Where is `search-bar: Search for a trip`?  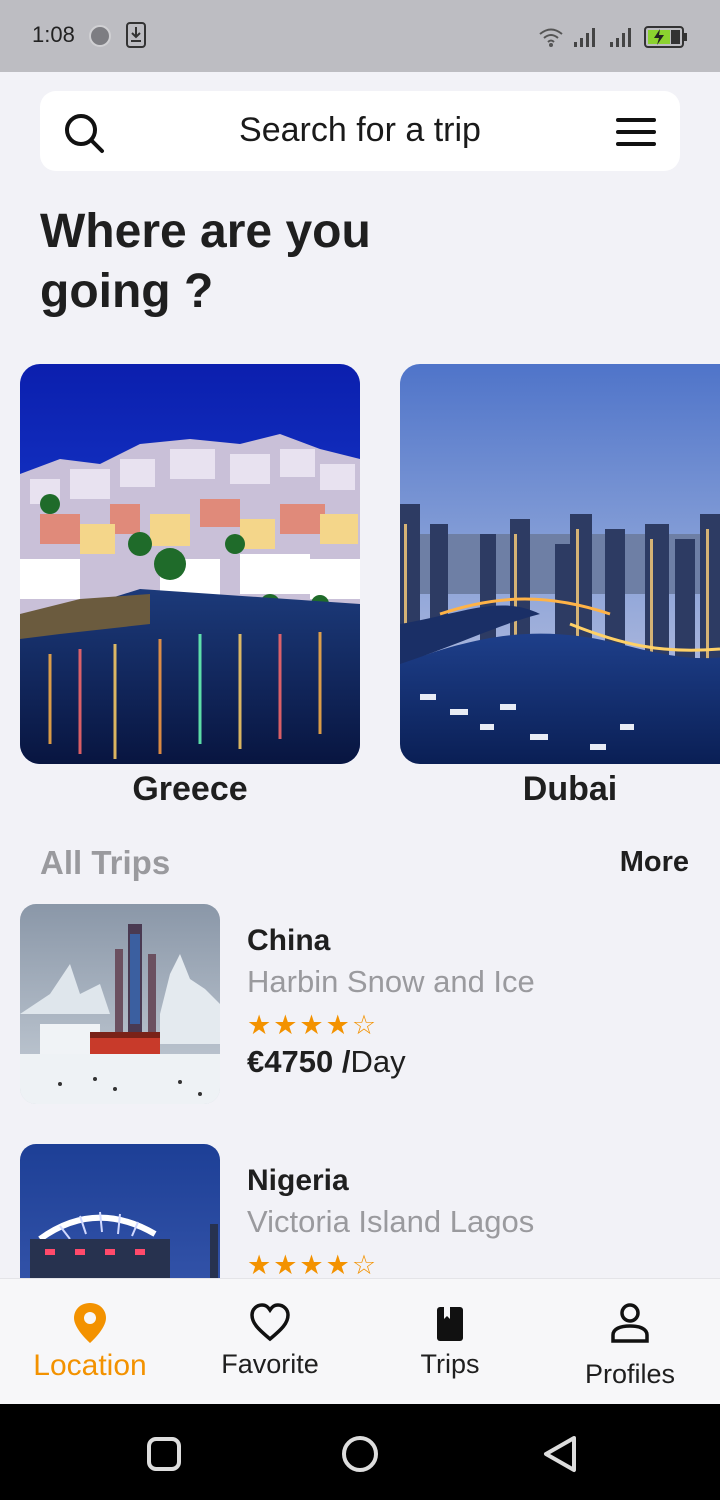
search-bar: Search for a trip is located at coordinates (360, 131).